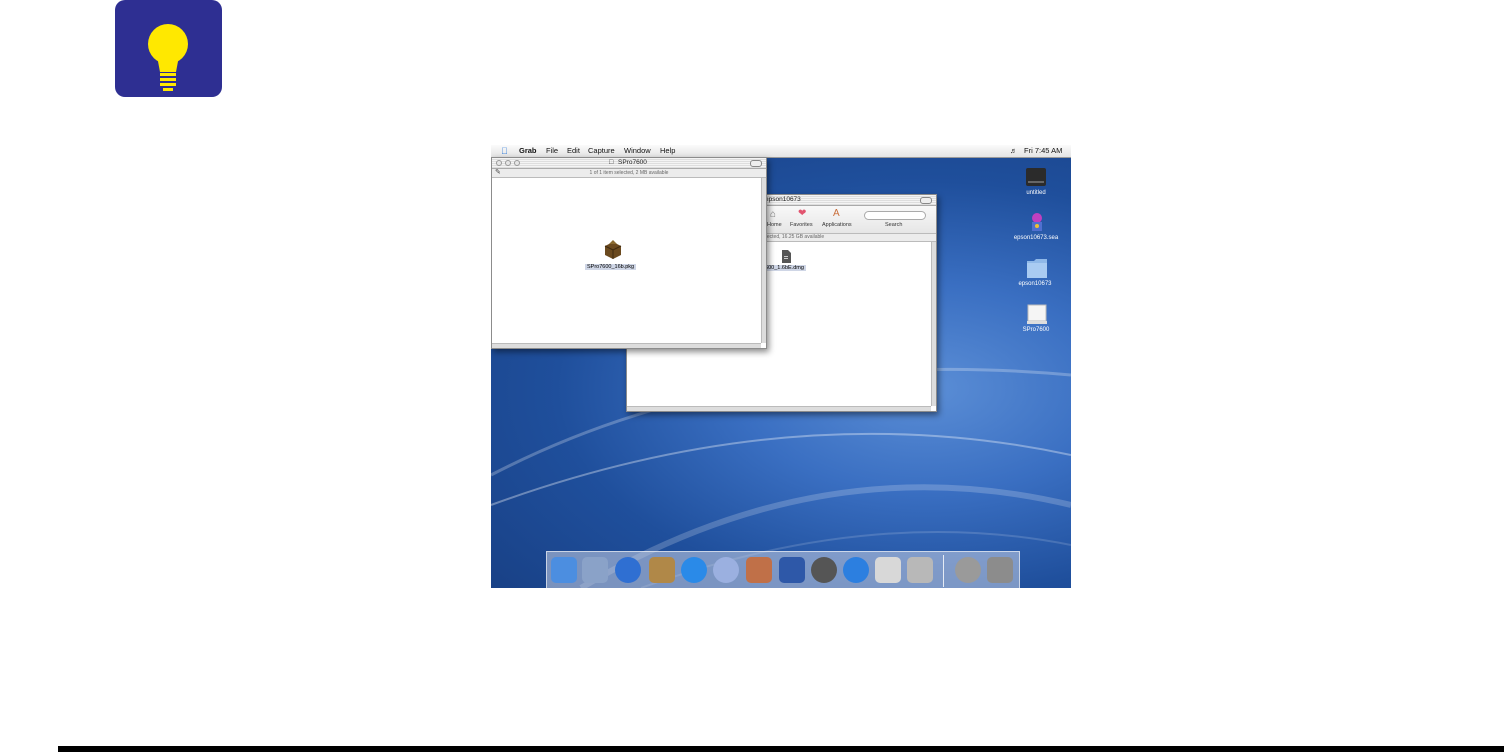  Describe the element at coordinates (774, 225) in the screenshot. I see `toolbar-home: Home` at that location.